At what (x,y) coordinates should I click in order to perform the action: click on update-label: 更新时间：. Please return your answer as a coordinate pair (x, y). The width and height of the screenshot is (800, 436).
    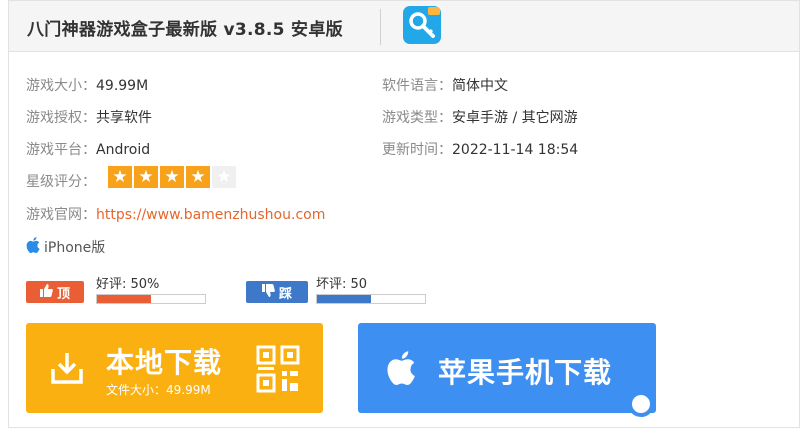
    Looking at the image, I should click on (417, 150).